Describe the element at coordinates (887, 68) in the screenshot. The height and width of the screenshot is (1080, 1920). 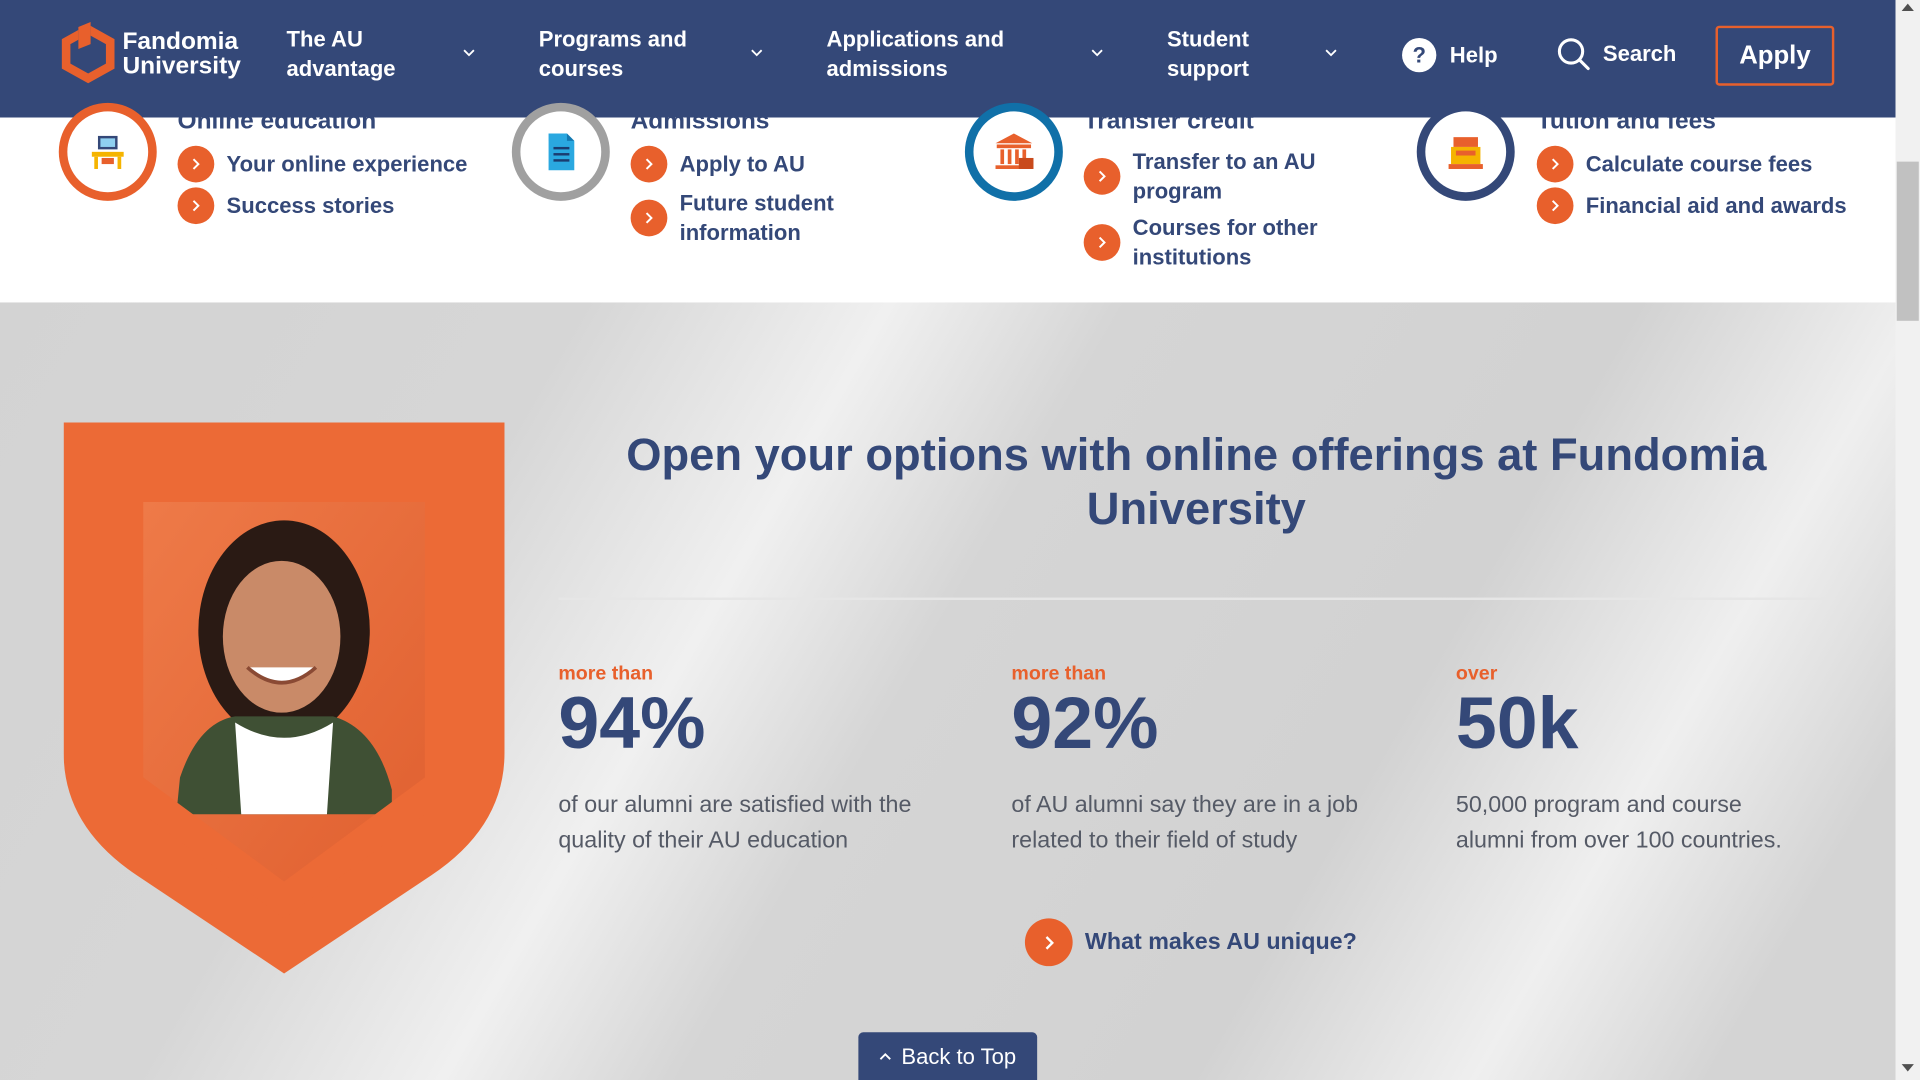
I see `nav-label-line2: admissions` at that location.